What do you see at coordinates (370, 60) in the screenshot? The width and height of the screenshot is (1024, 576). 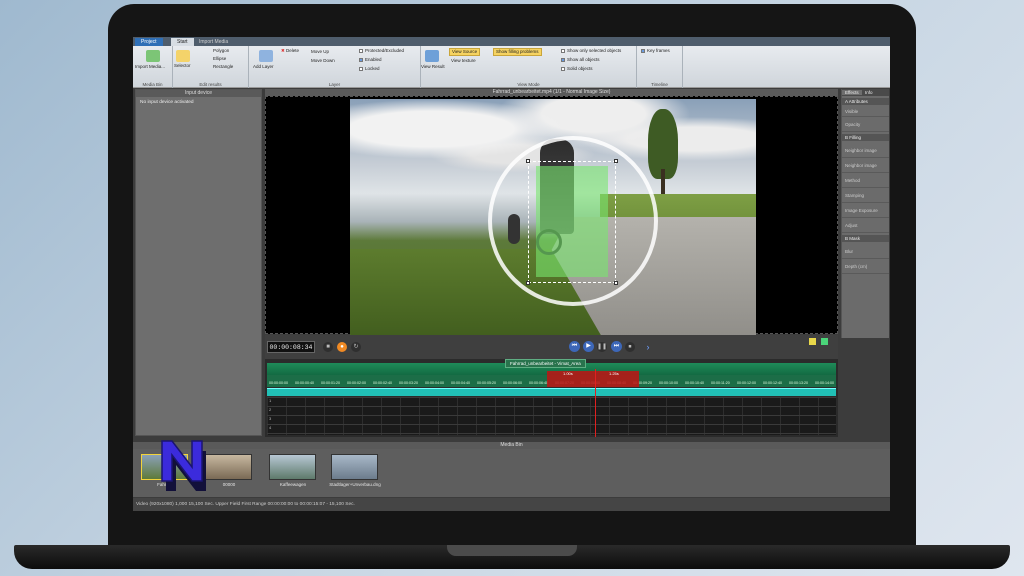 I see `enabled-checkbox: Enabled` at bounding box center [370, 60].